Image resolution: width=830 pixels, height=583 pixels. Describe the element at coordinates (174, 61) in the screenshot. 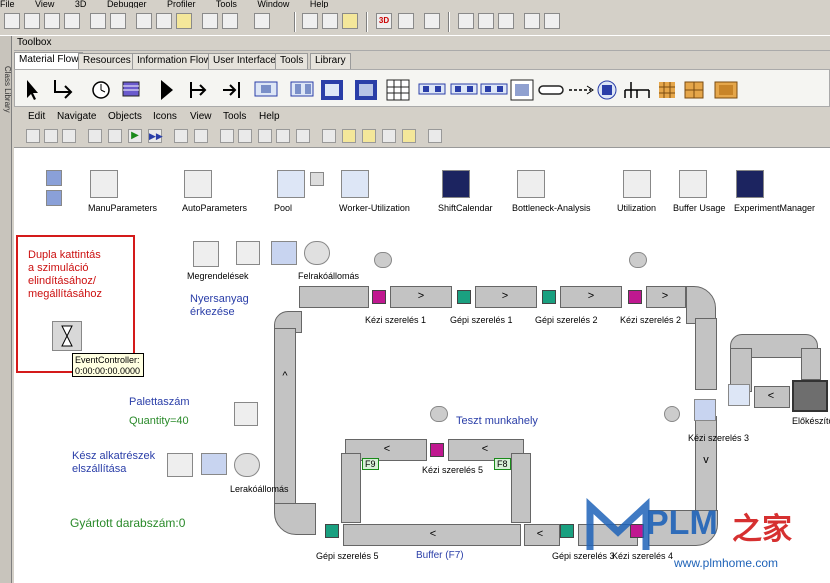

I see `tab-information-flow: Information Flow` at that location.